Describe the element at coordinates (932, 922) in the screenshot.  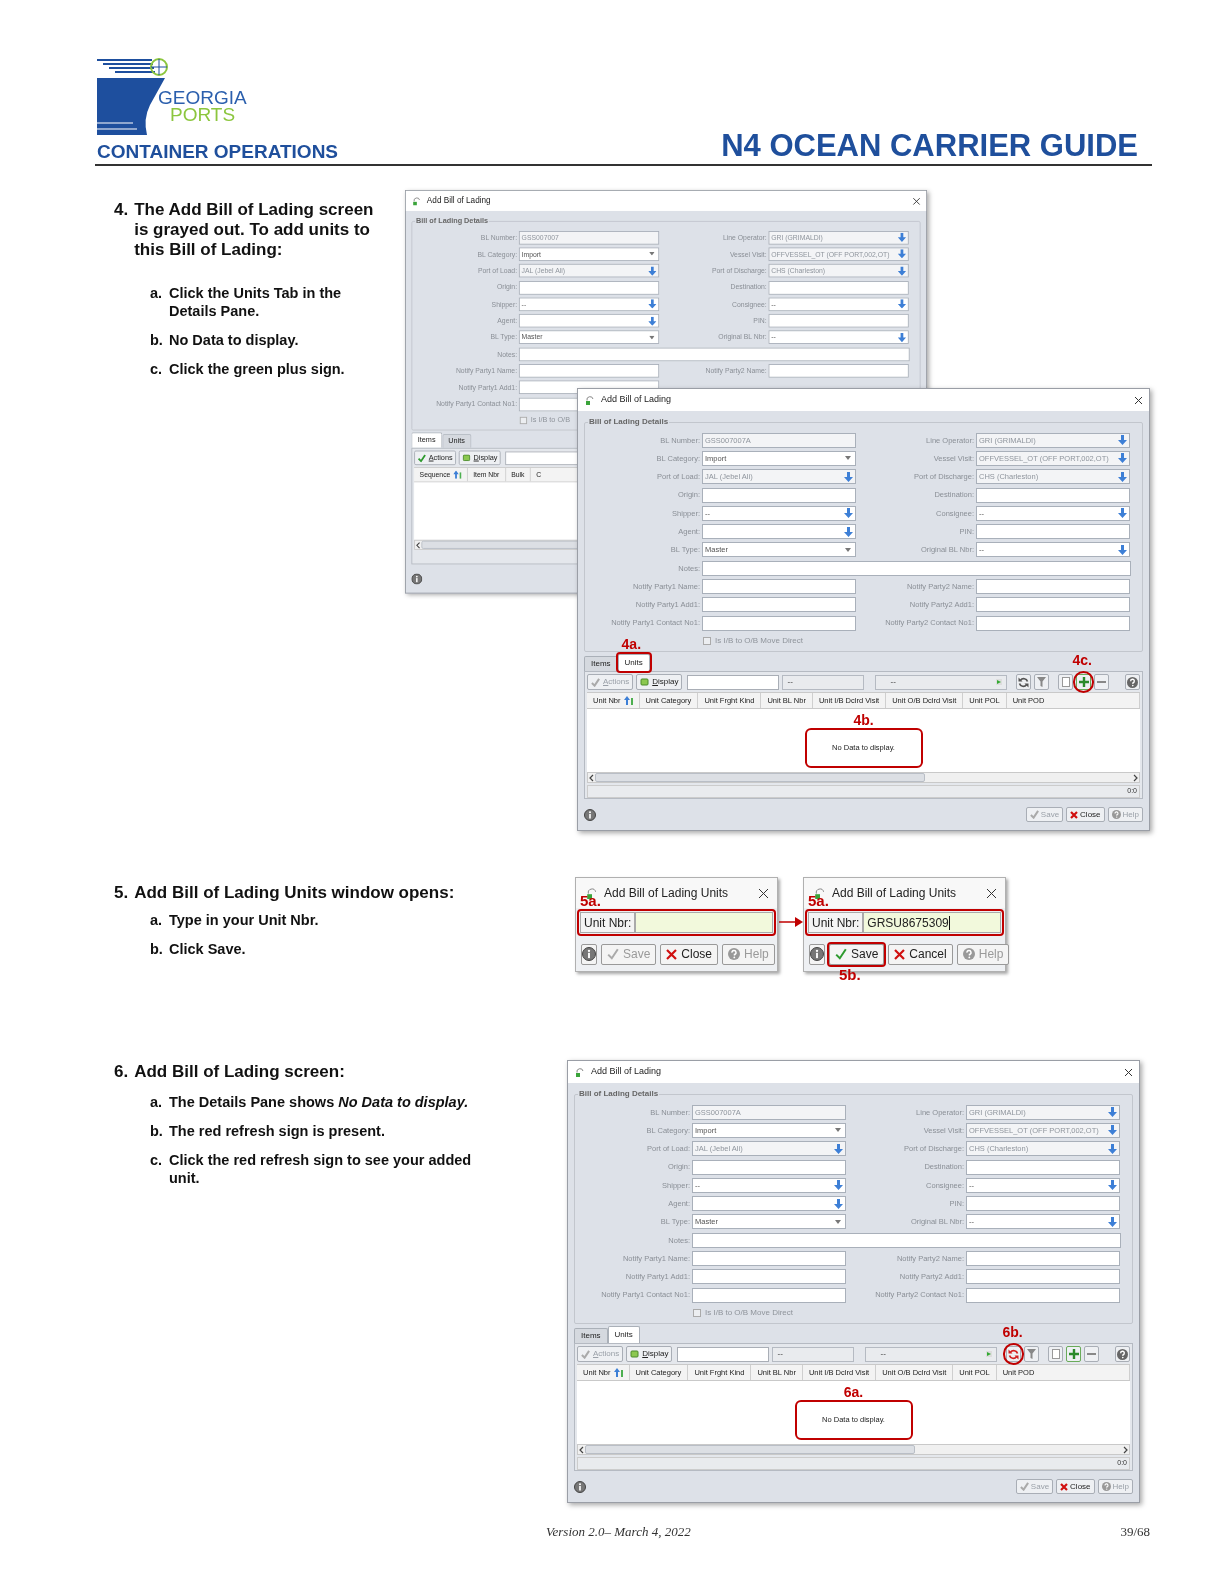
I see `unit-number-field: GRSU8675309` at that location.